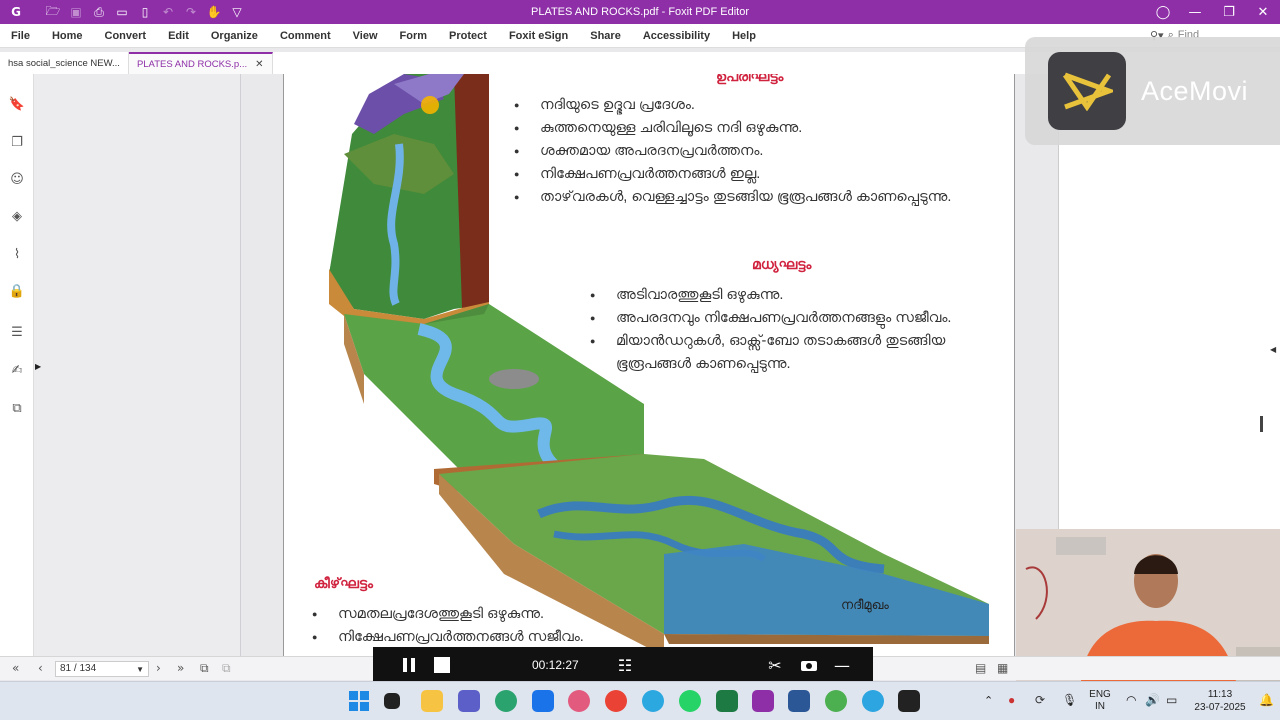  What do you see at coordinates (799, 701) in the screenshot?
I see `word-icon` at bounding box center [799, 701].